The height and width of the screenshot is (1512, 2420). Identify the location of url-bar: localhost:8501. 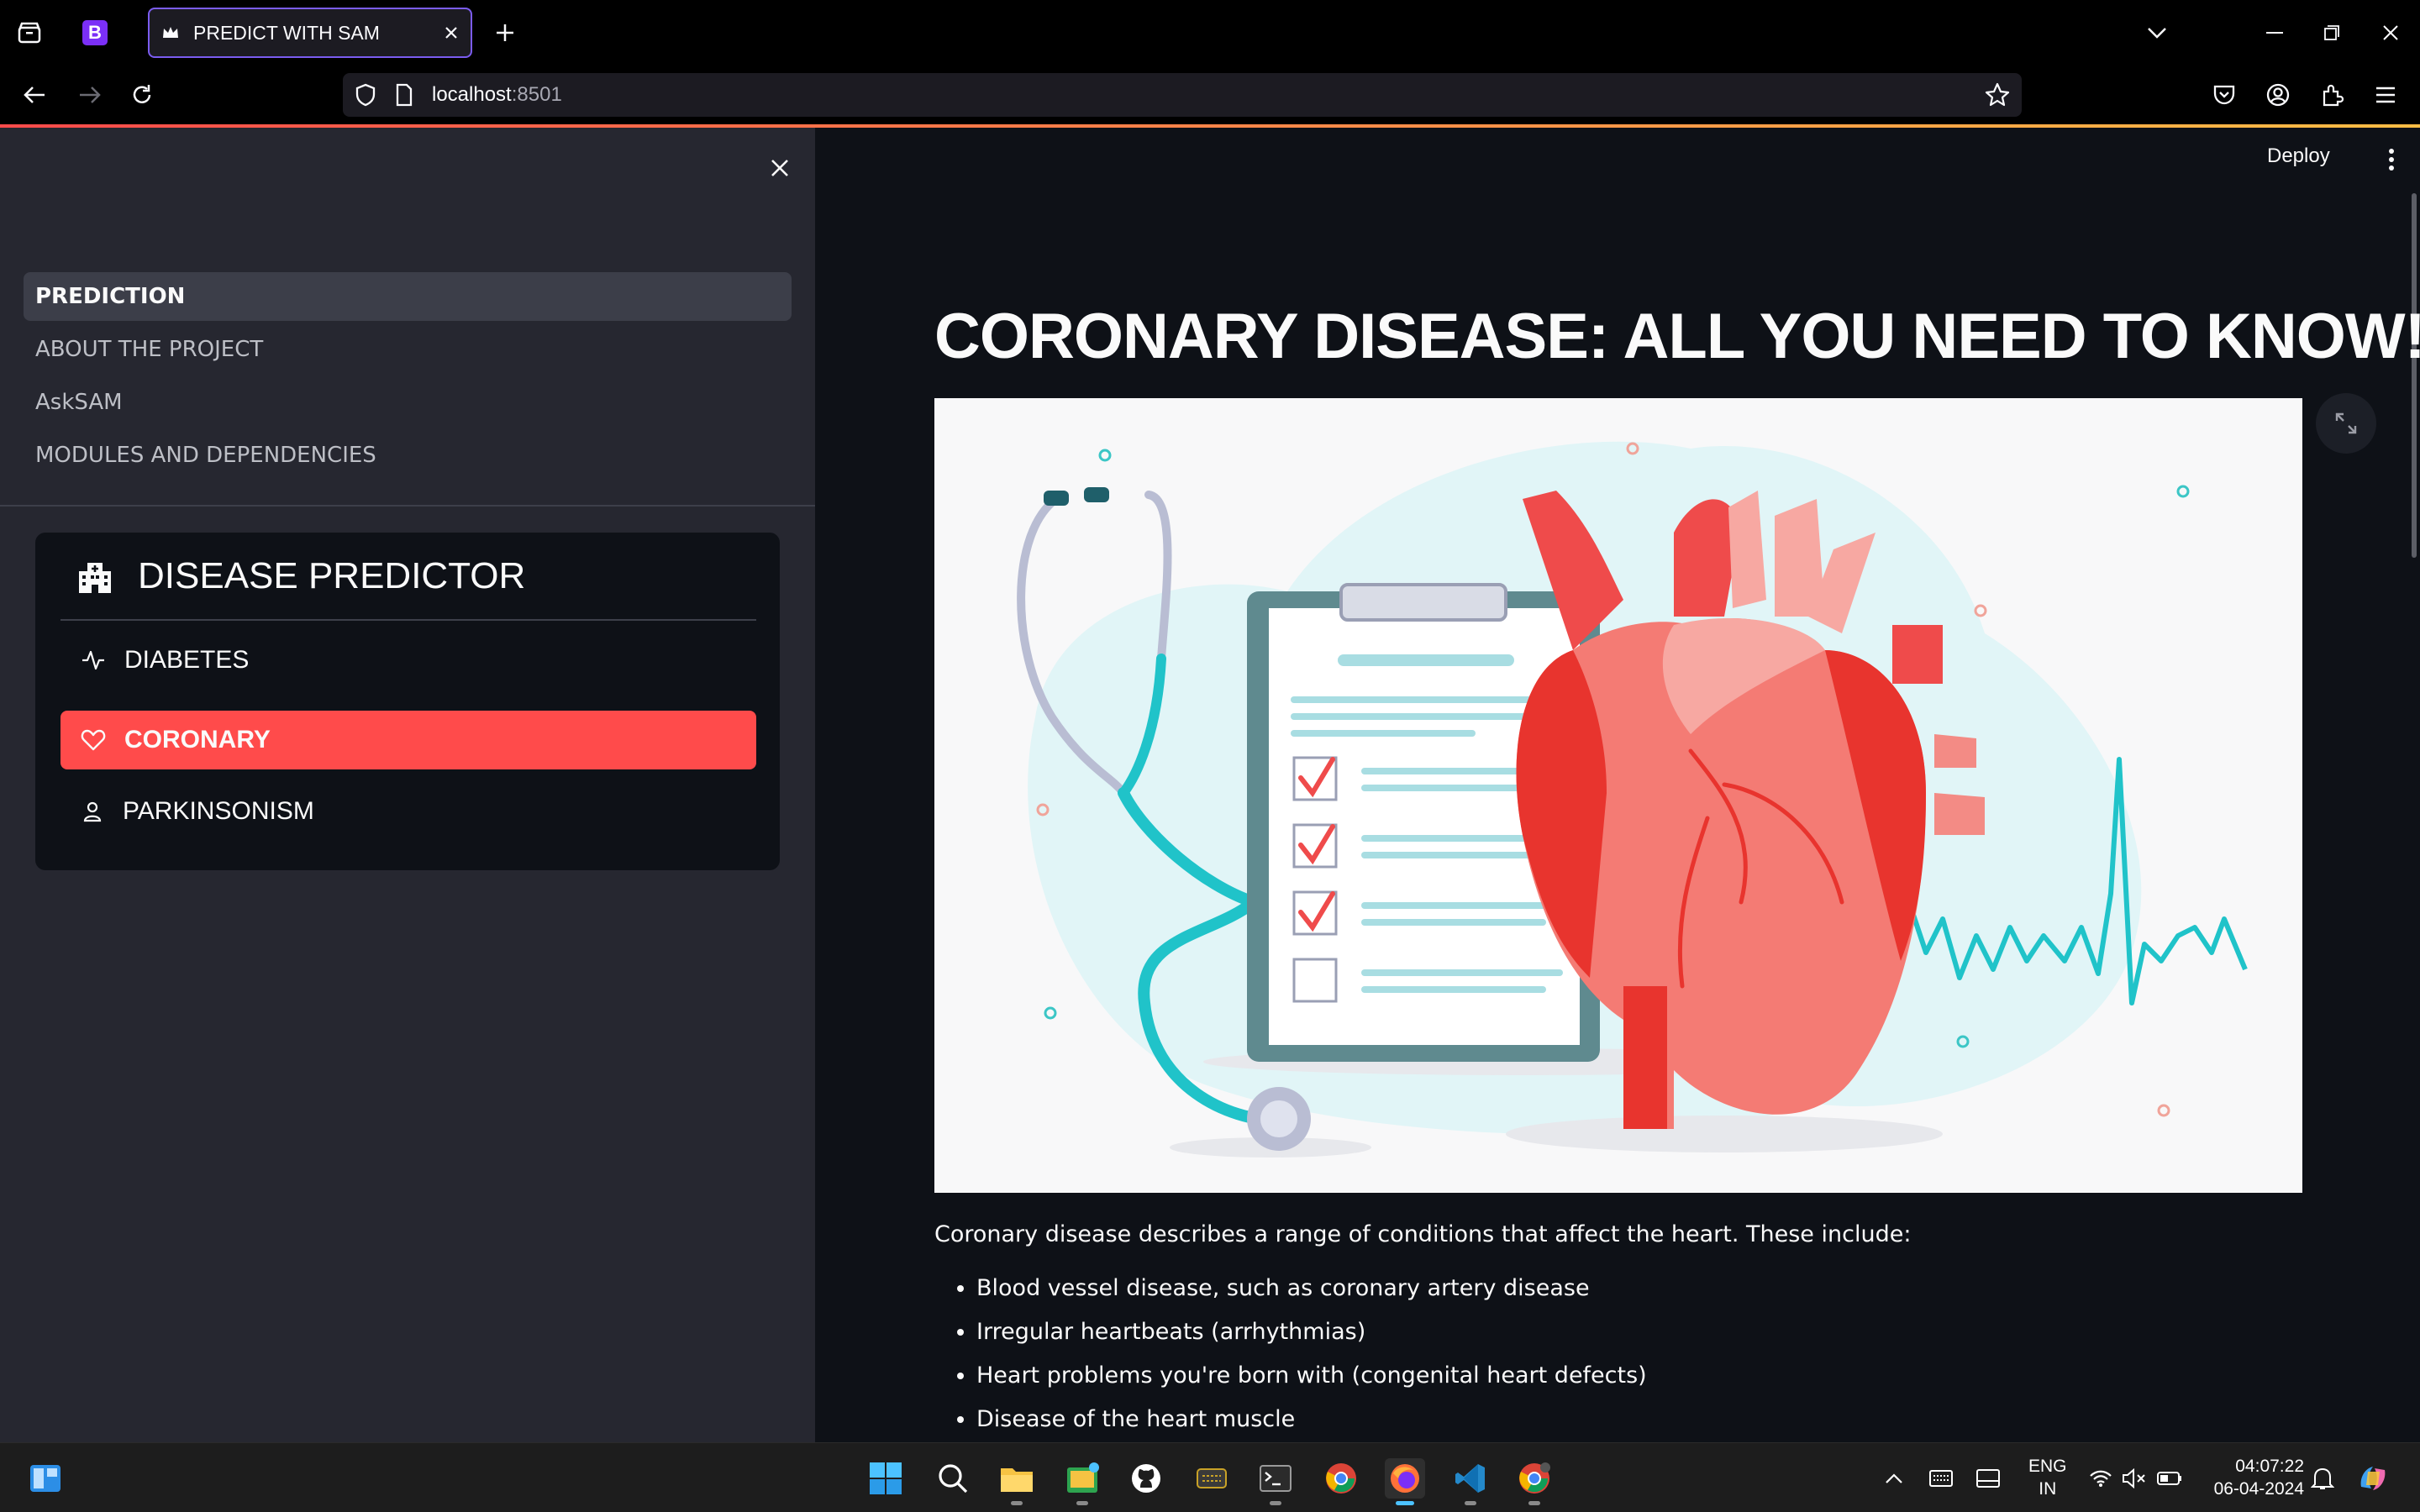
(1182, 95).